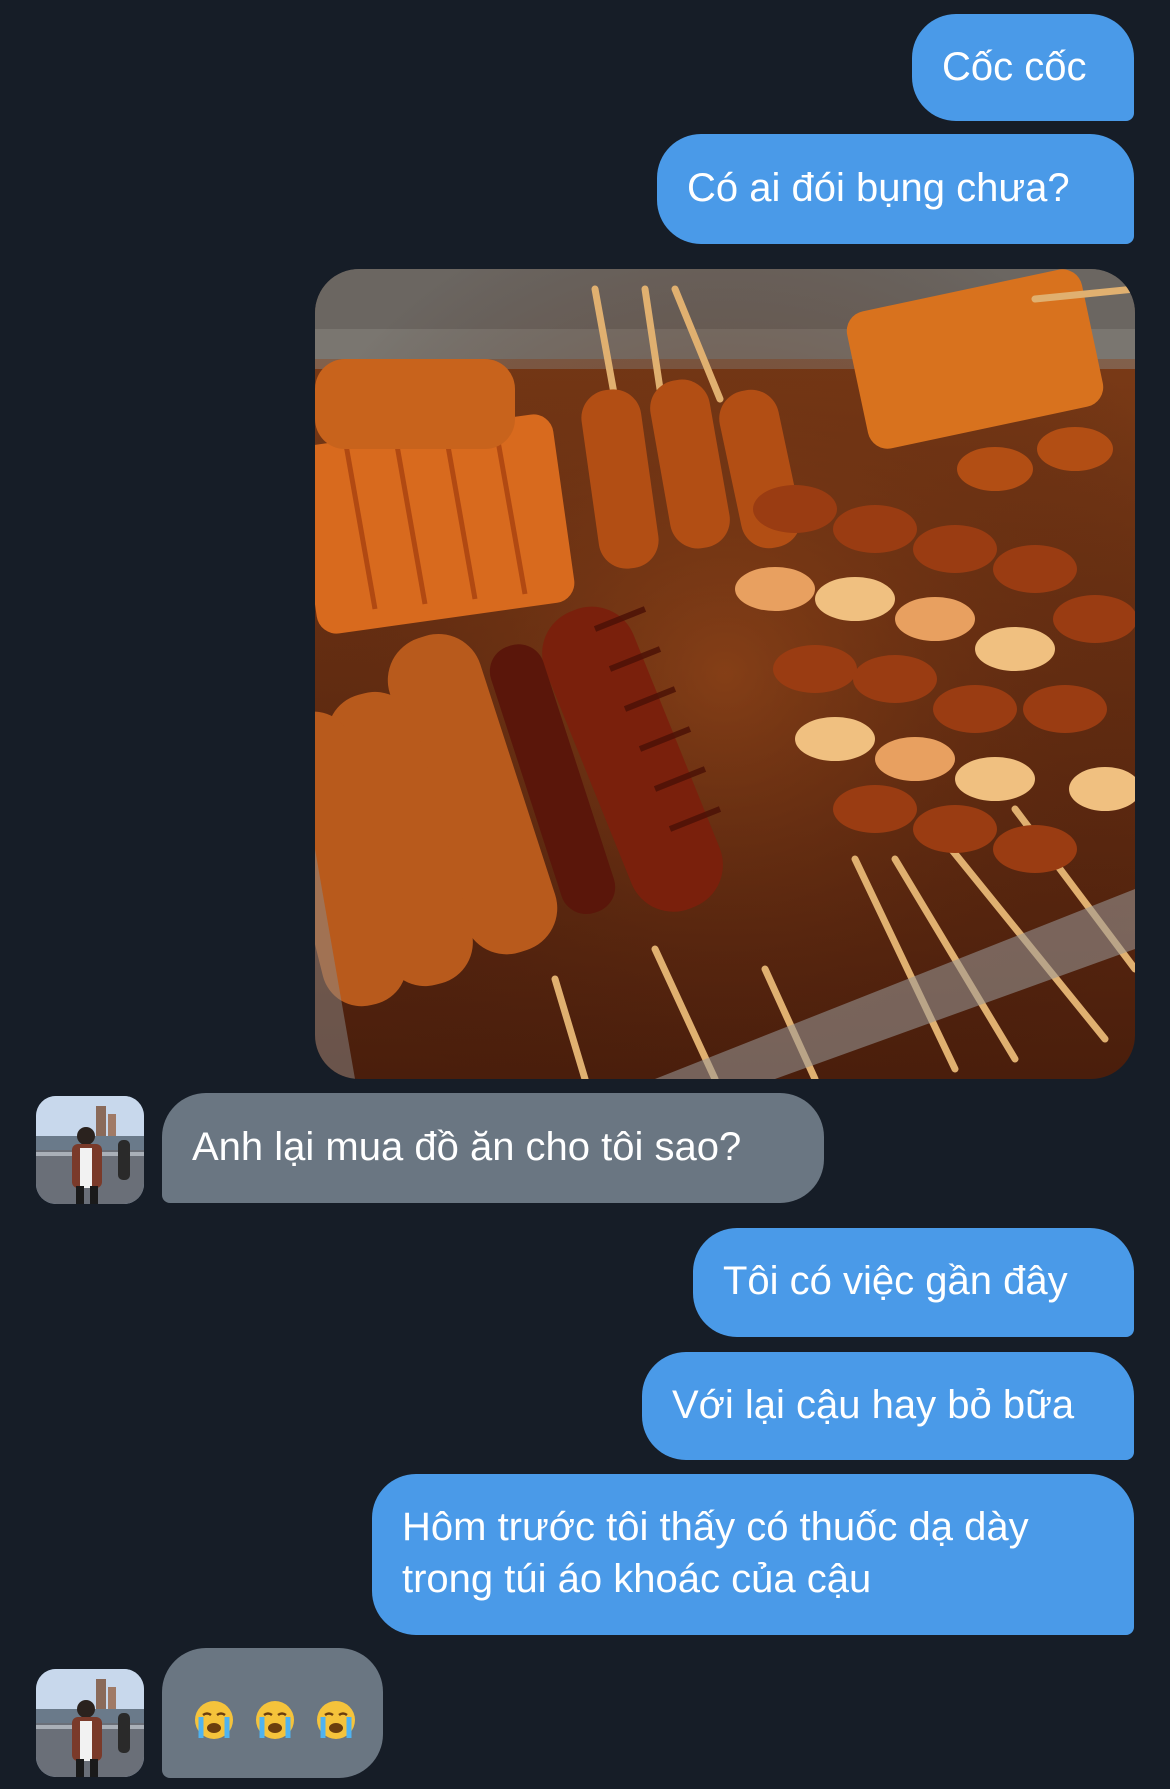 Image resolution: width=1170 pixels, height=1789 pixels. I want to click on message-text: Anh lại mua đồ ăn cho tôi sao?, so click(467, 1147).